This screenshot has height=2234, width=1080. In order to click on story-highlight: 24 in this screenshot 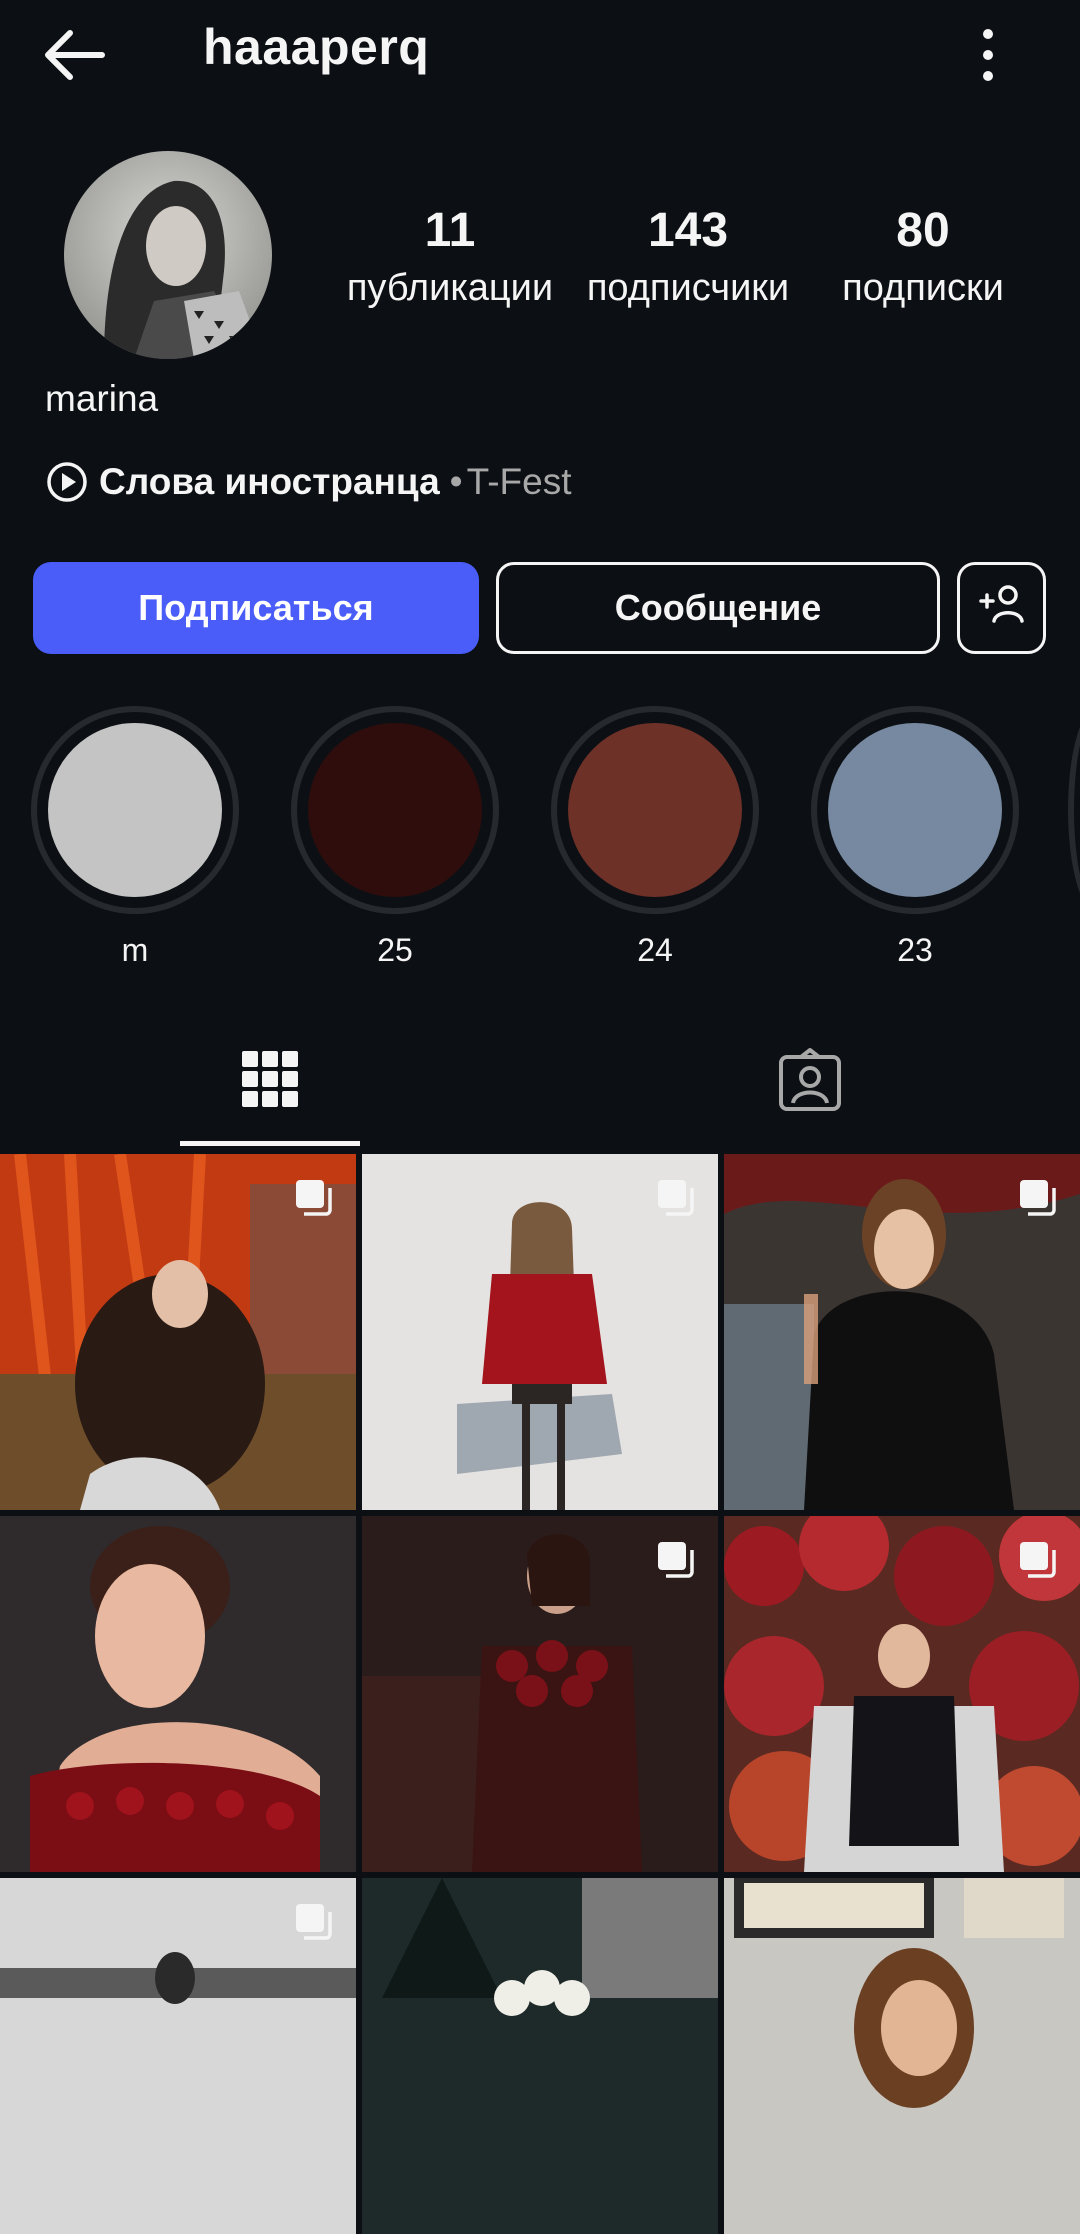, I will do `click(655, 837)`.